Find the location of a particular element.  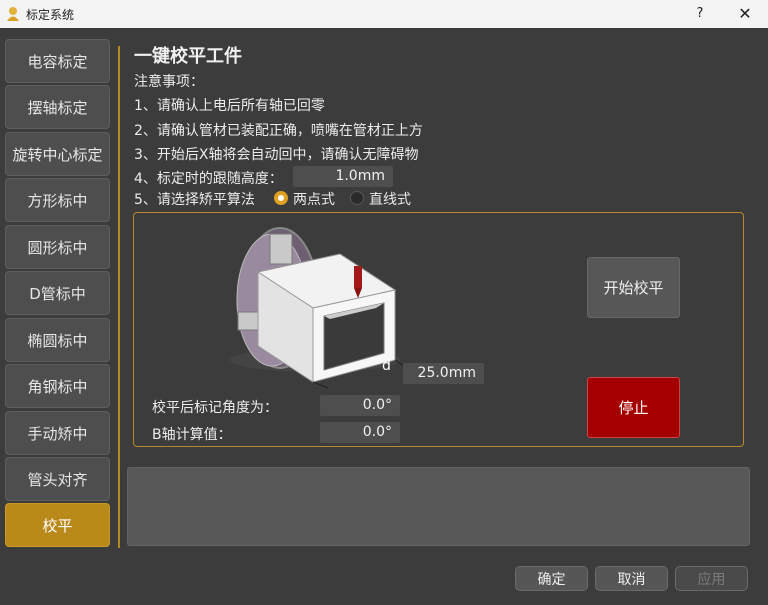

b-axis-label: B轴计算值： is located at coordinates (192, 435).